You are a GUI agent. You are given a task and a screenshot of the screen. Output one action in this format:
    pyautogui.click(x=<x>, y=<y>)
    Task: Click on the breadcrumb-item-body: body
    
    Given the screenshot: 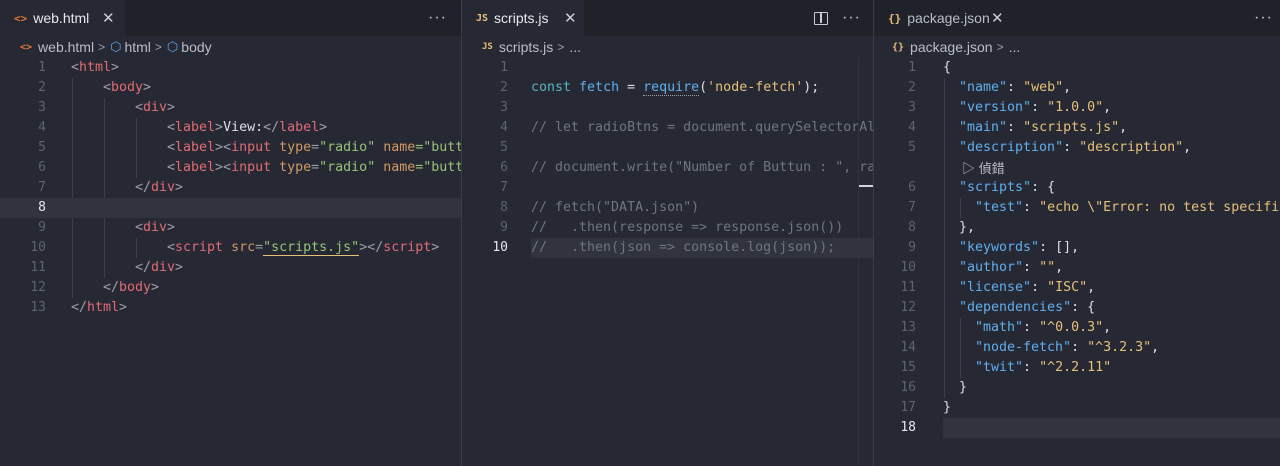 What is the action you would take?
    pyautogui.click(x=196, y=47)
    